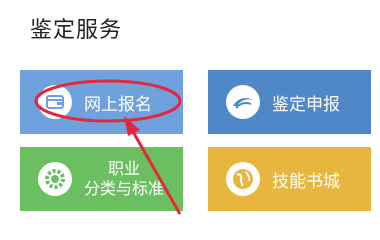  I want to click on appraisal-declaration-tile: 鉴定申报, so click(289, 102).